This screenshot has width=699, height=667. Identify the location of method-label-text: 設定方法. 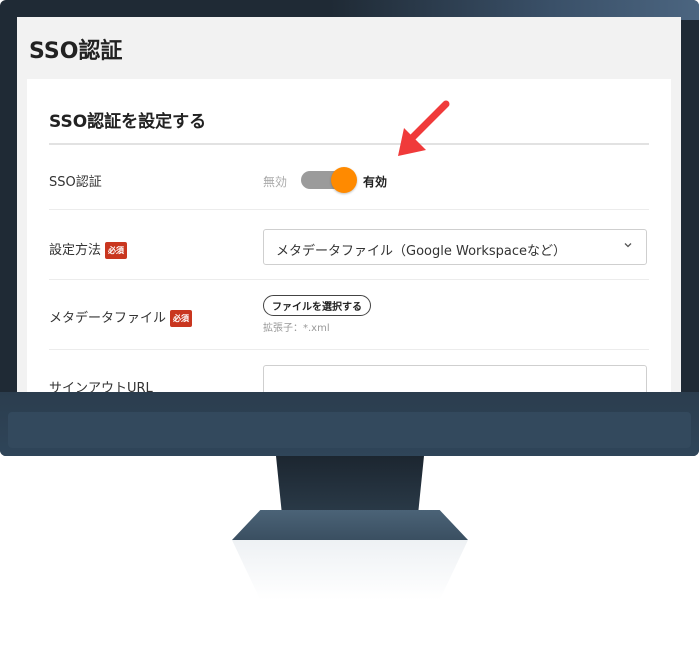
(75, 250).